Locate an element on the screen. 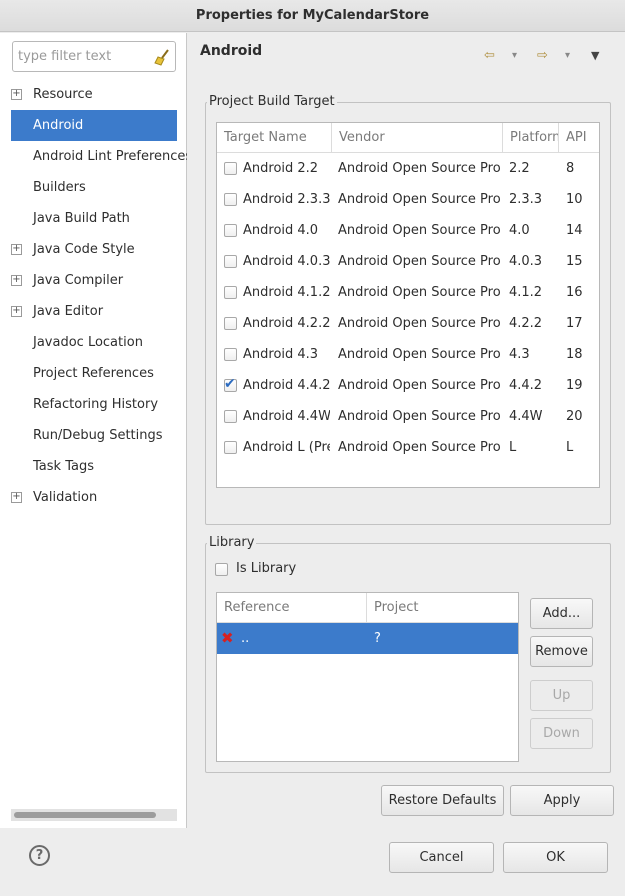 The image size is (625, 896). sidebar-item-java-build-path: Java Build Path is located at coordinates (93, 218).